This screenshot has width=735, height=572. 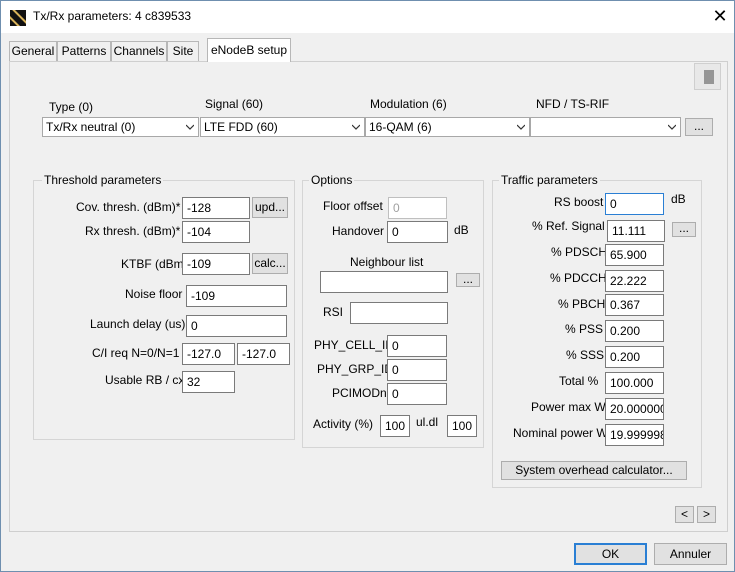 What do you see at coordinates (216, 208) in the screenshot?
I see `cov-thresh-field: -128` at bounding box center [216, 208].